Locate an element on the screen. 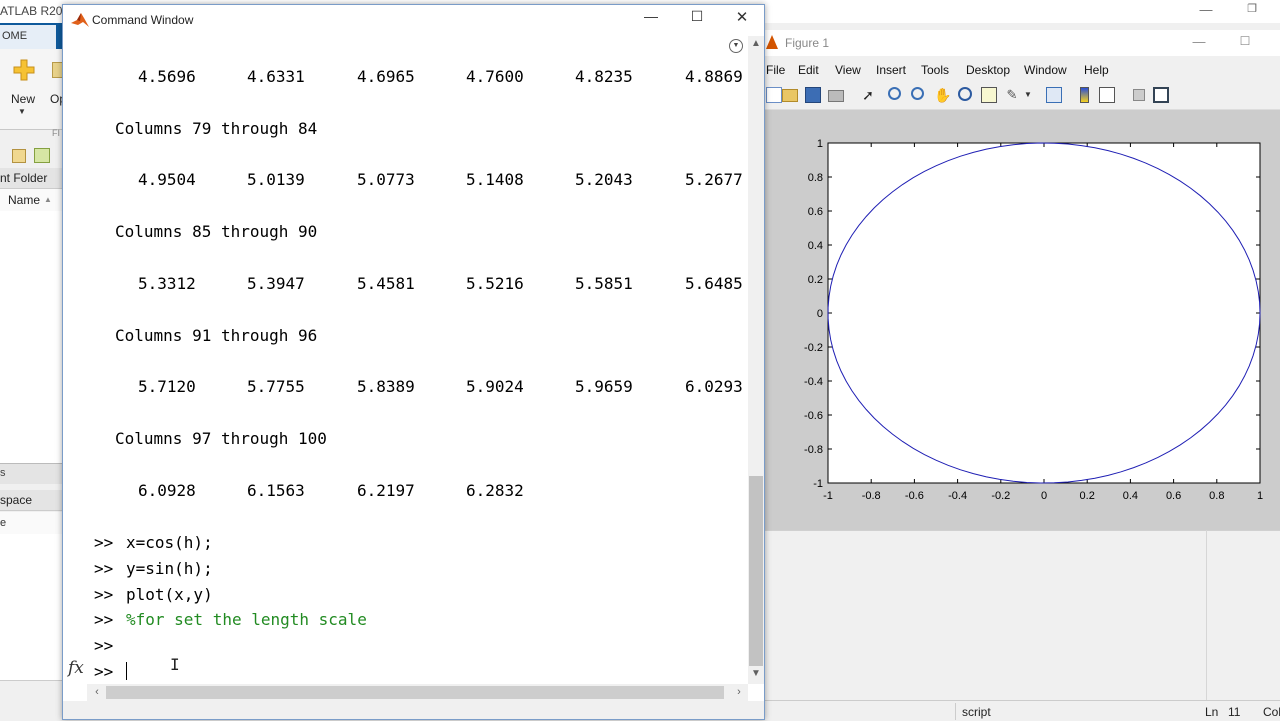 The width and height of the screenshot is (1280, 721). workspace-name-column-label: e is located at coordinates (3, 523).